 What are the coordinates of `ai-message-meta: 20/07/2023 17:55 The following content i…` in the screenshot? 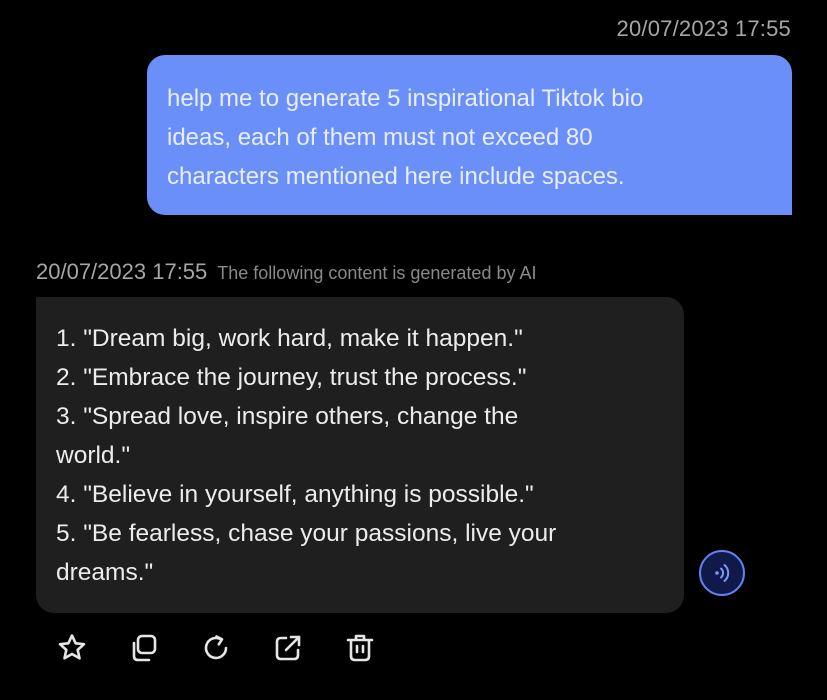 It's located at (286, 272).